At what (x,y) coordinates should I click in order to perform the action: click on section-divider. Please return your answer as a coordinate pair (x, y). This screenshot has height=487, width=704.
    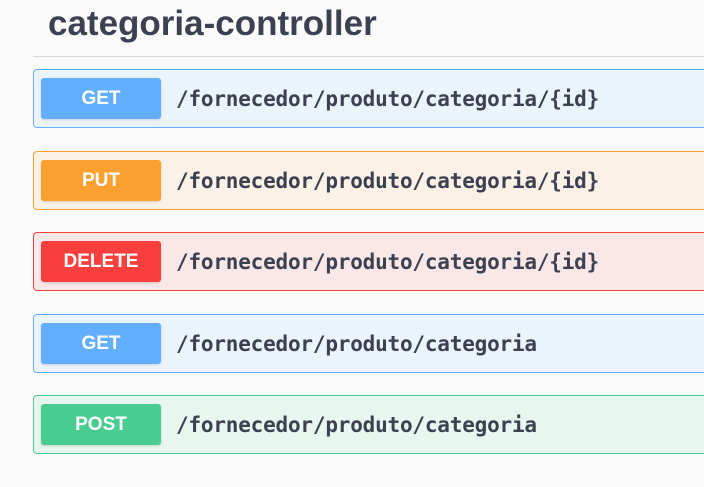
    Looking at the image, I should click on (368, 56).